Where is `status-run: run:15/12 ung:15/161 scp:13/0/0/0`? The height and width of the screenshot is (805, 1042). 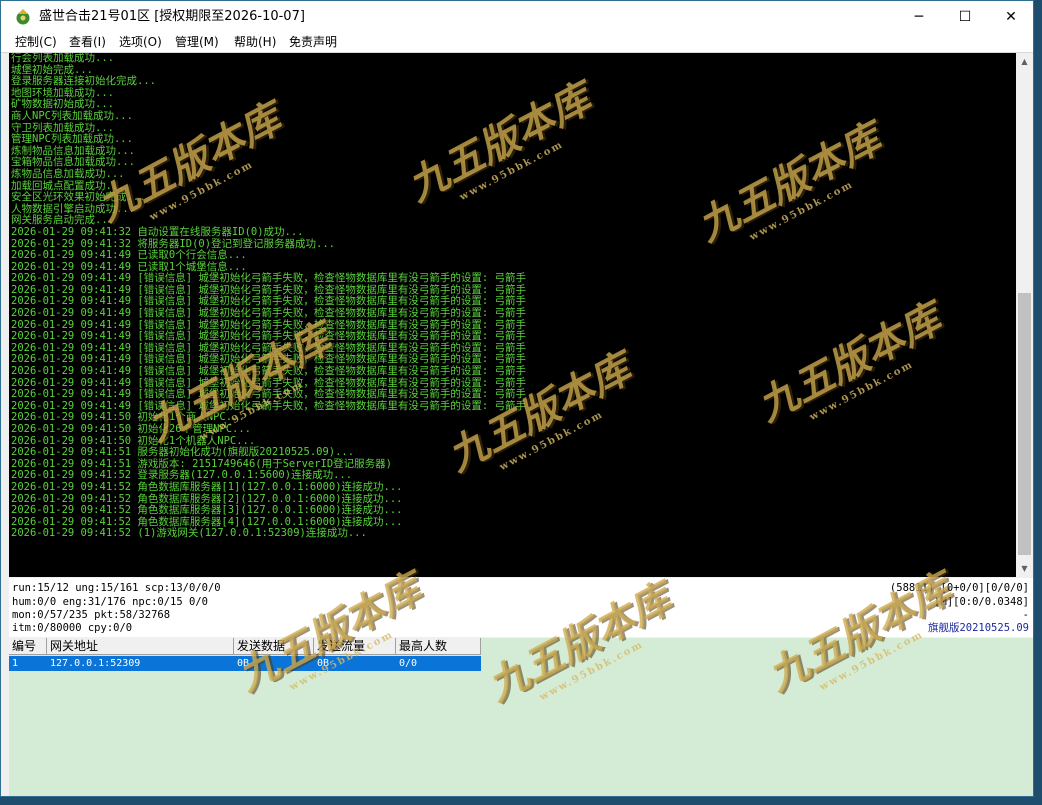 status-run: run:15/12 ung:15/161 scp:13/0/0/0 is located at coordinates (116, 588).